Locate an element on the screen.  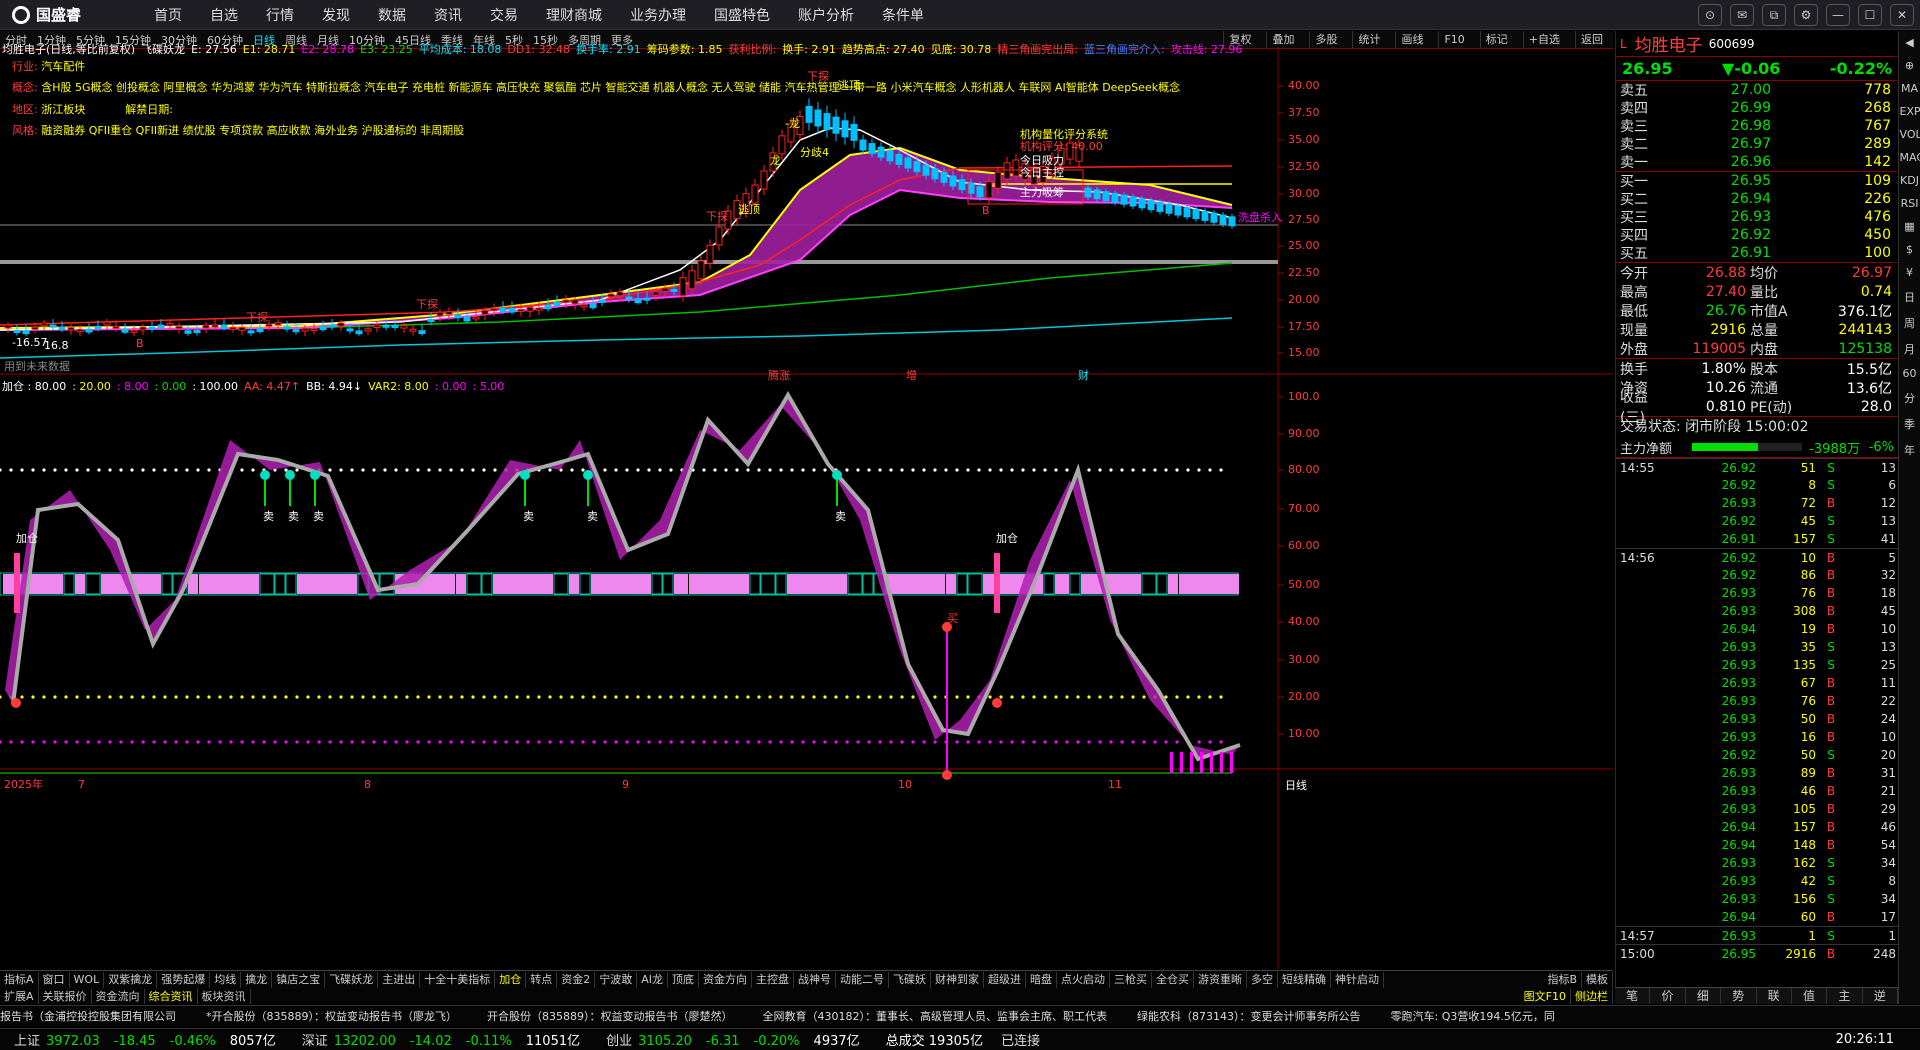
indicator-tab-13: 资金2 is located at coordinates (576, 979).